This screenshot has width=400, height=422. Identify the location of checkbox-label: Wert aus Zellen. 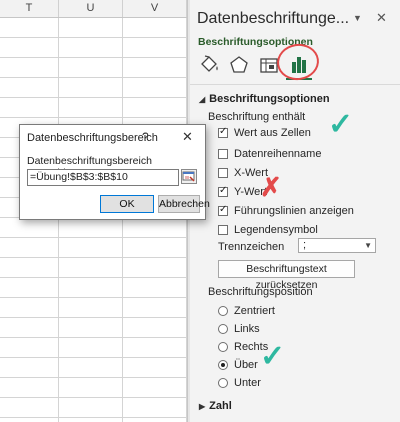
(272, 133).